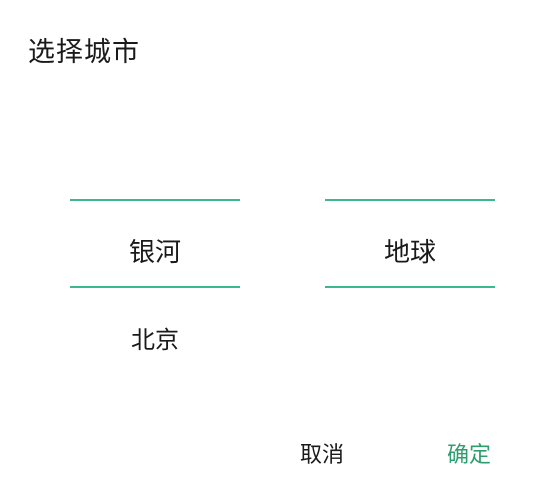  I want to click on confirm-button: 确定, so click(469, 453).